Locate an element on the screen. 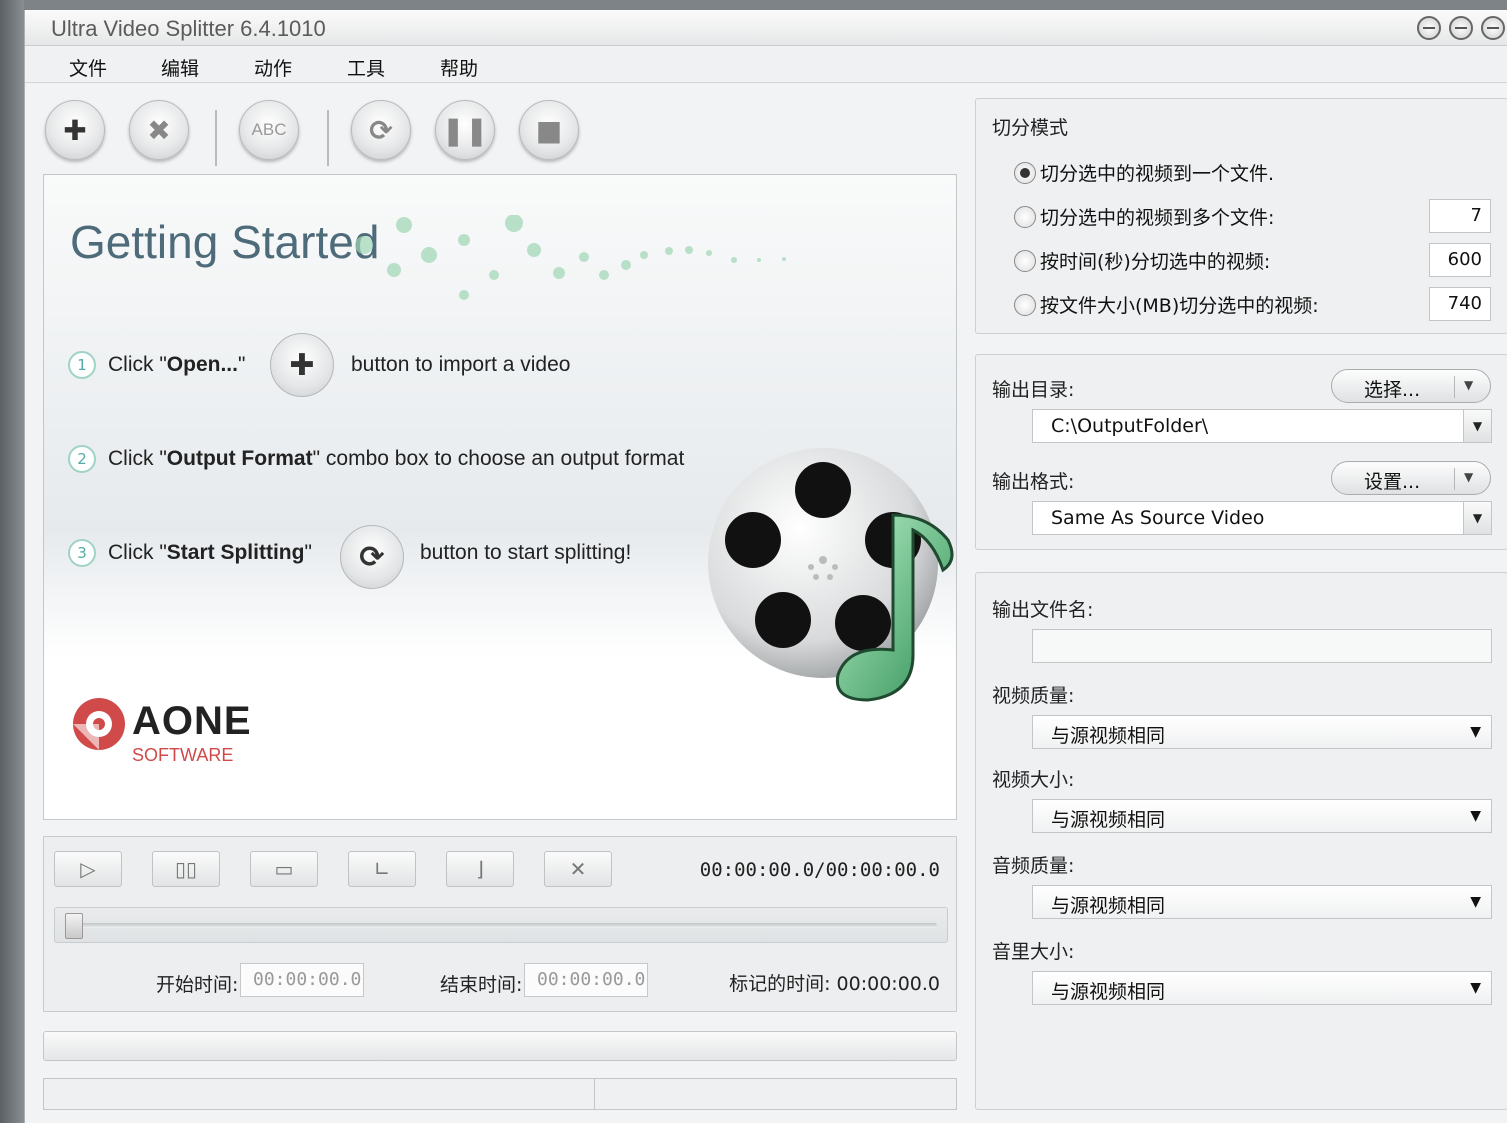 Image resolution: width=1507 pixels, height=1123 pixels. size-mb-field: 740 is located at coordinates (1460, 304).